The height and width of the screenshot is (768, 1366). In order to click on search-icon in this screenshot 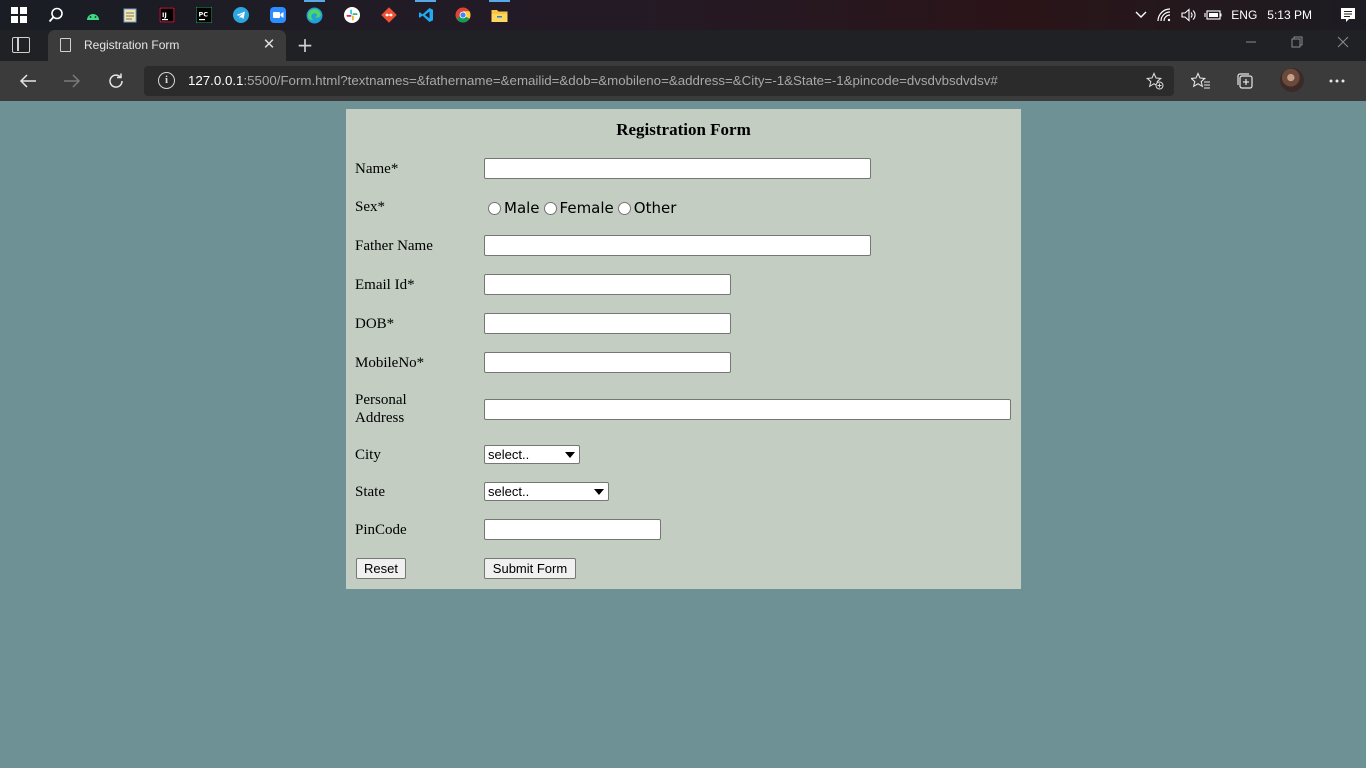, I will do `click(55, 15)`.